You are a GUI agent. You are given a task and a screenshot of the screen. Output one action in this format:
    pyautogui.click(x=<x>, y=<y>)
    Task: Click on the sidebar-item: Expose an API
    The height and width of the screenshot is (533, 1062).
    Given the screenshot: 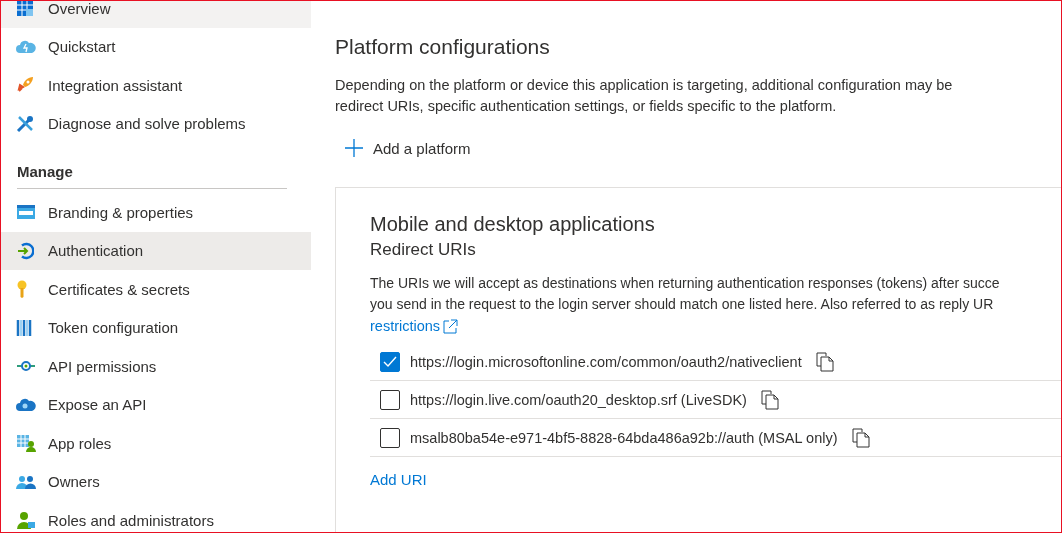 What is the action you would take?
    pyautogui.click(x=156, y=404)
    